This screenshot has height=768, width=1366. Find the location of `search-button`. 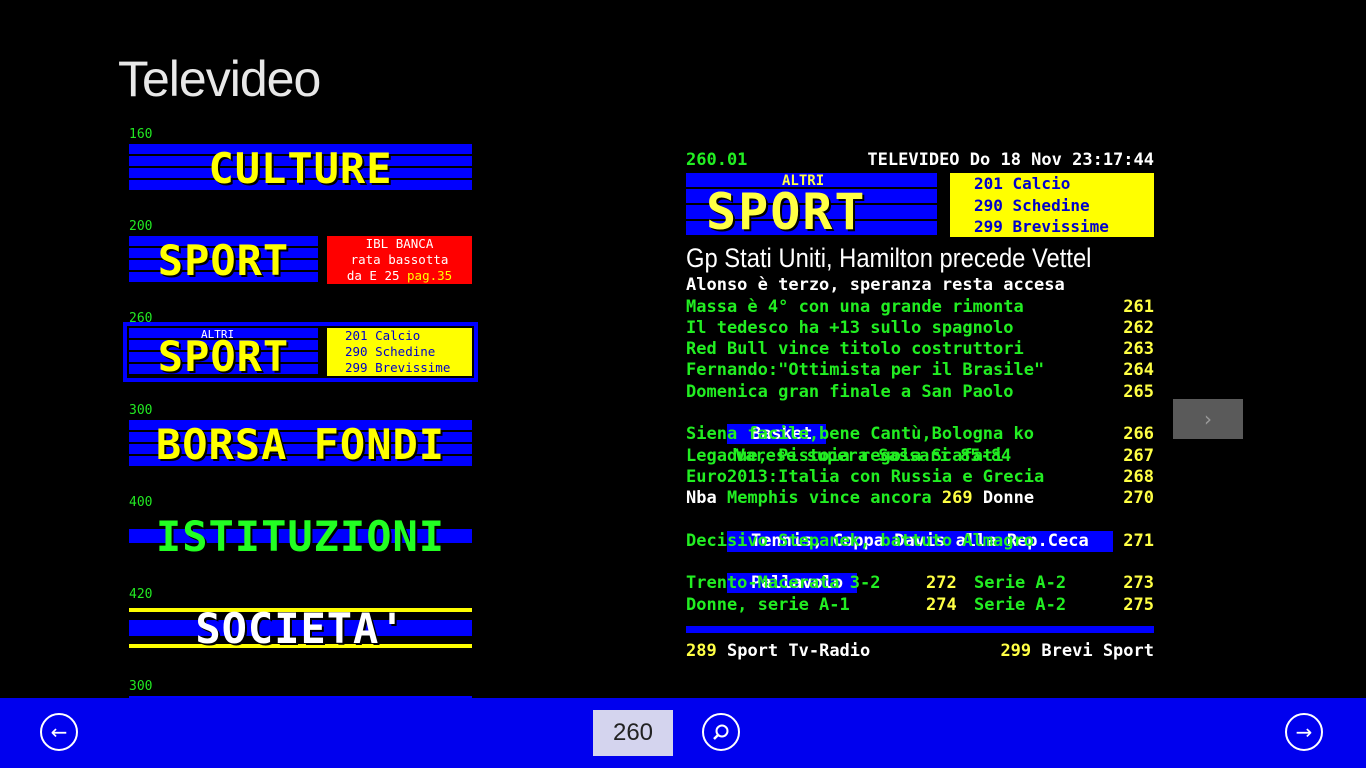

search-button is located at coordinates (721, 732).